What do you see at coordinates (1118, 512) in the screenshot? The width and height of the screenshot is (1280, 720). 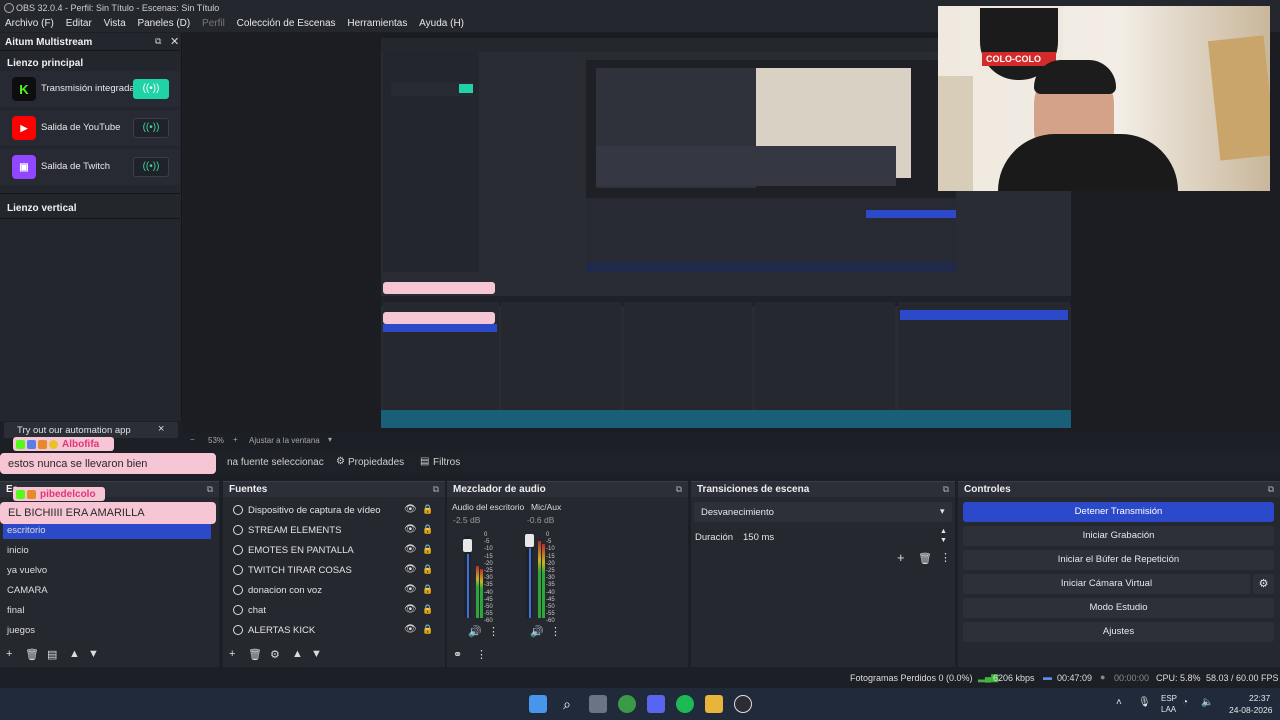 I see `stop-stream-button: Detener Transmisión` at bounding box center [1118, 512].